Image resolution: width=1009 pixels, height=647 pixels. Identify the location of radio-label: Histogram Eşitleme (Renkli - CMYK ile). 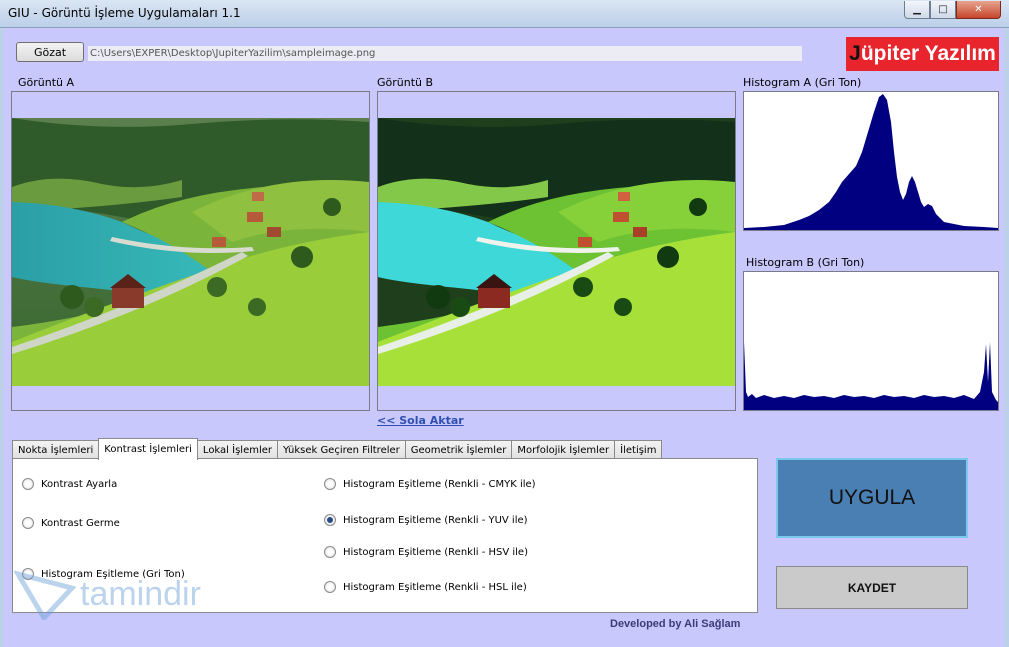
(439, 484).